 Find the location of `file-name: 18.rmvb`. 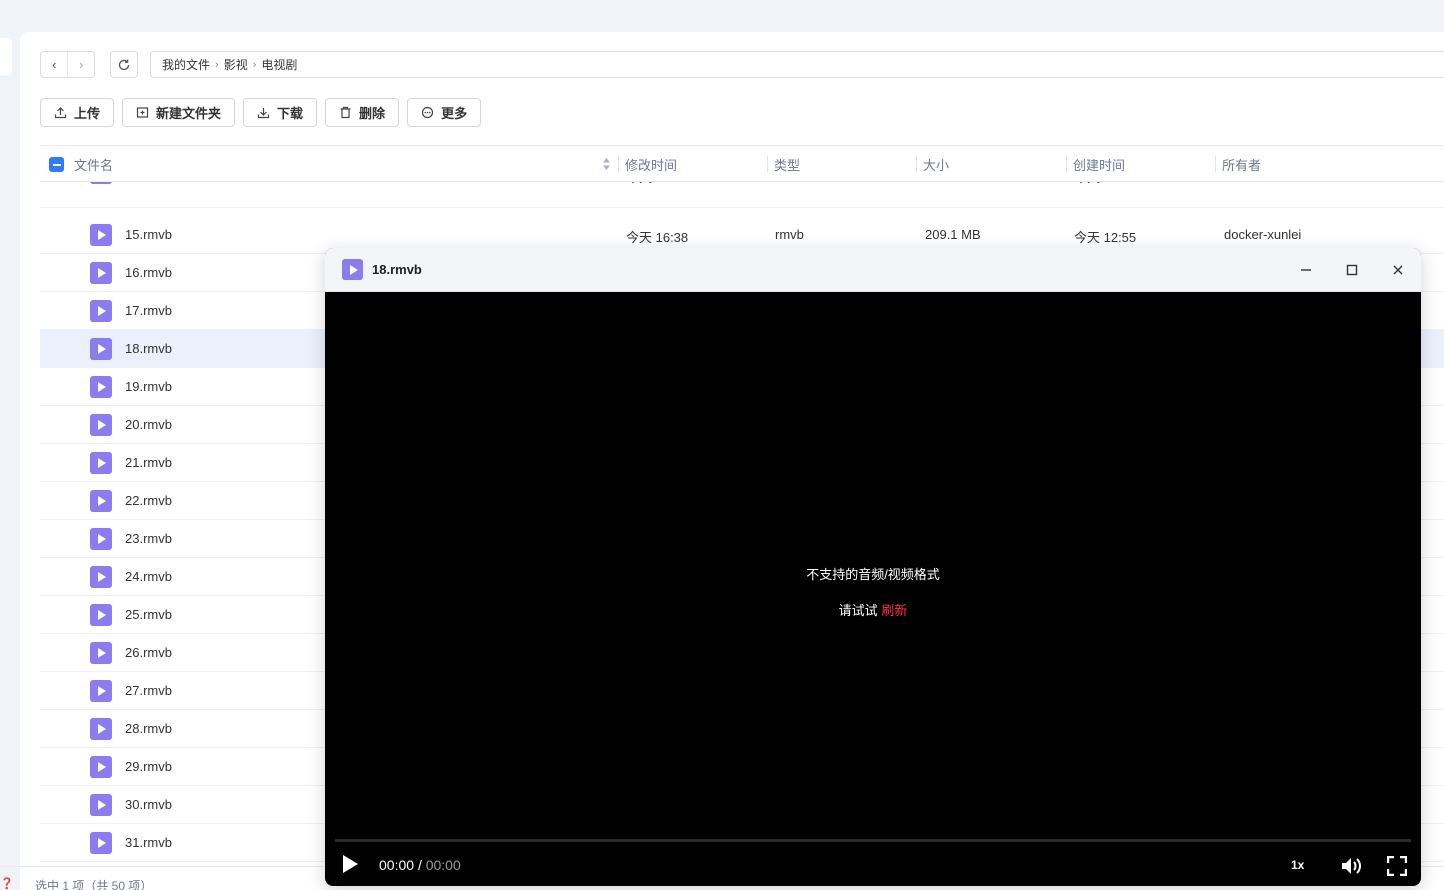

file-name: 18.rmvb is located at coordinates (148, 348).